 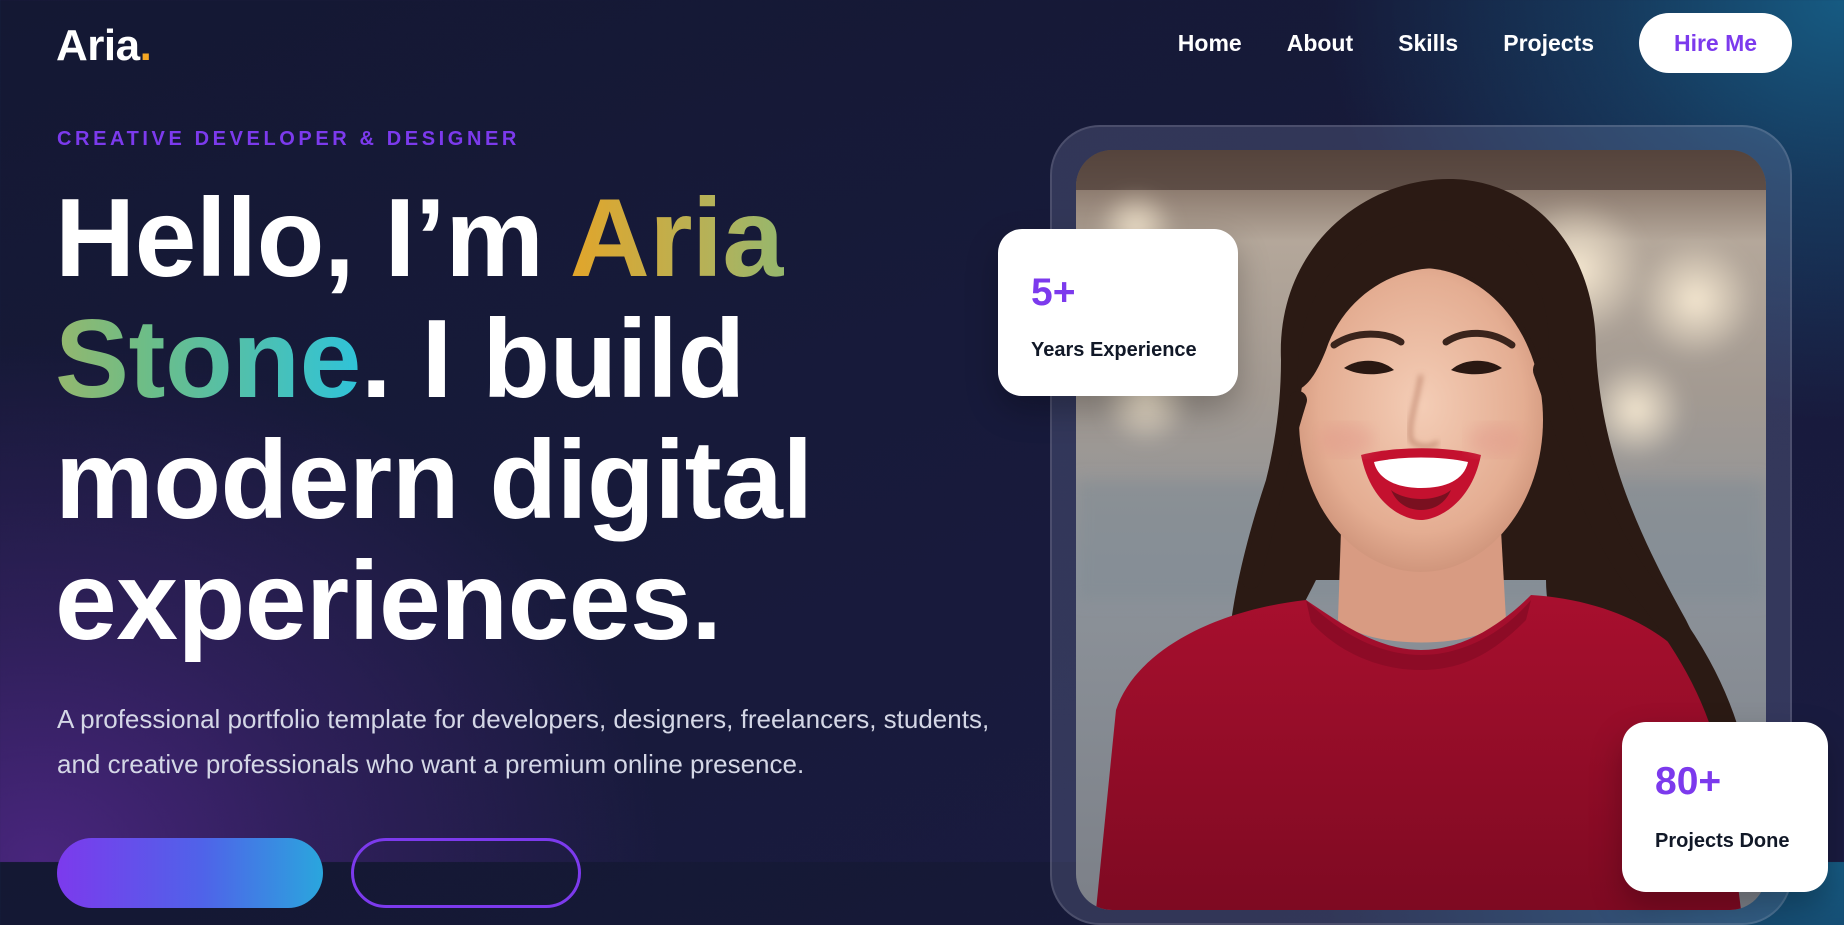 I want to click on secondary-cta-button, so click(x=466, y=873).